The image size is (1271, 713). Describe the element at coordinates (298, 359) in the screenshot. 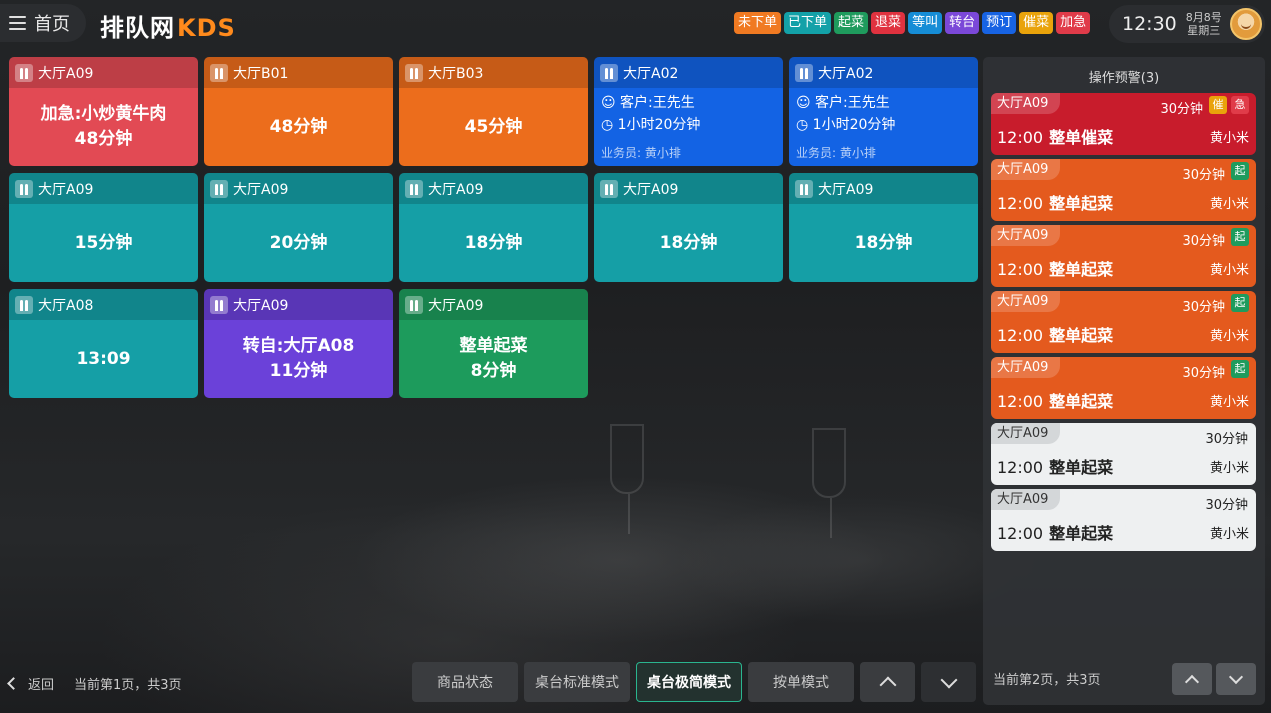

I see `card-body: 转自:大厅A08 11分钟` at that location.